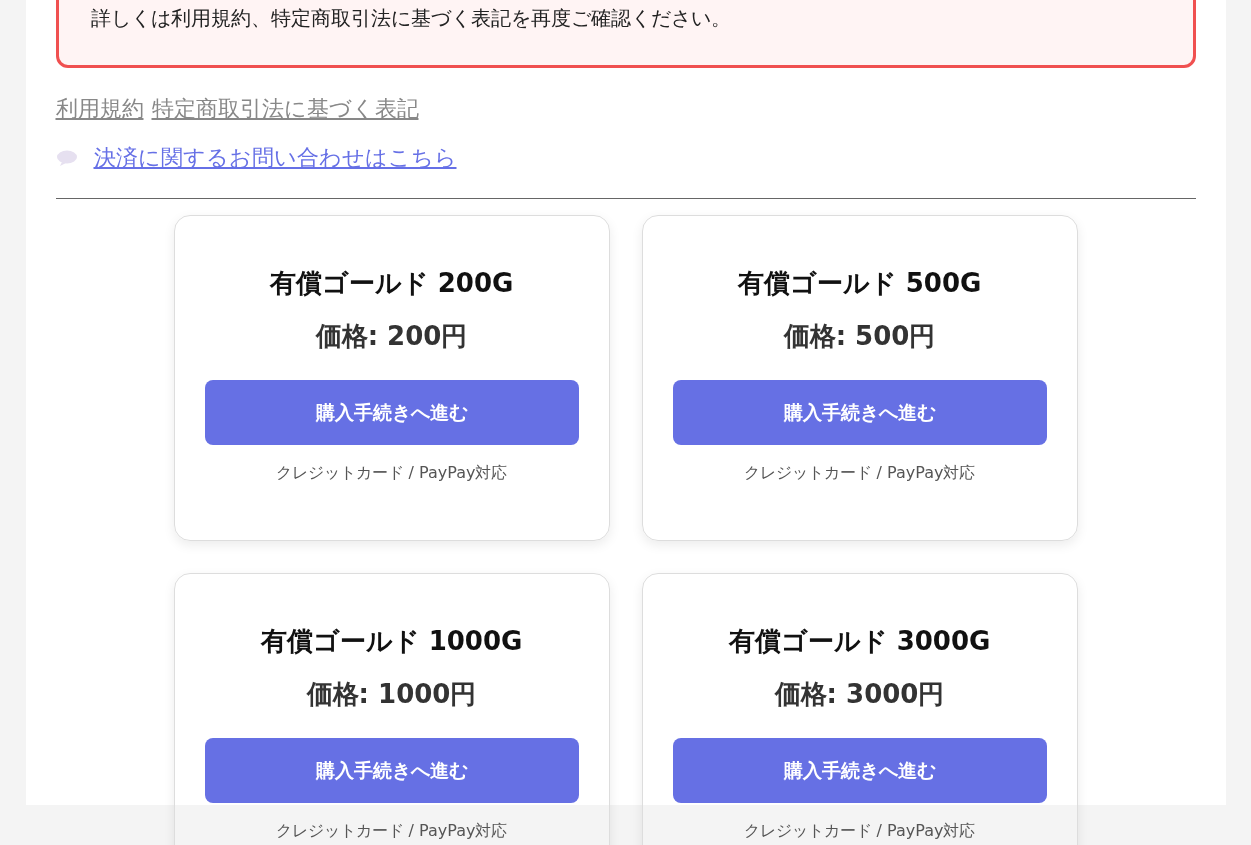 This screenshot has width=1251, height=845. What do you see at coordinates (391, 641) in the screenshot?
I see `product-title: 有償ゴールド 1000G` at bounding box center [391, 641].